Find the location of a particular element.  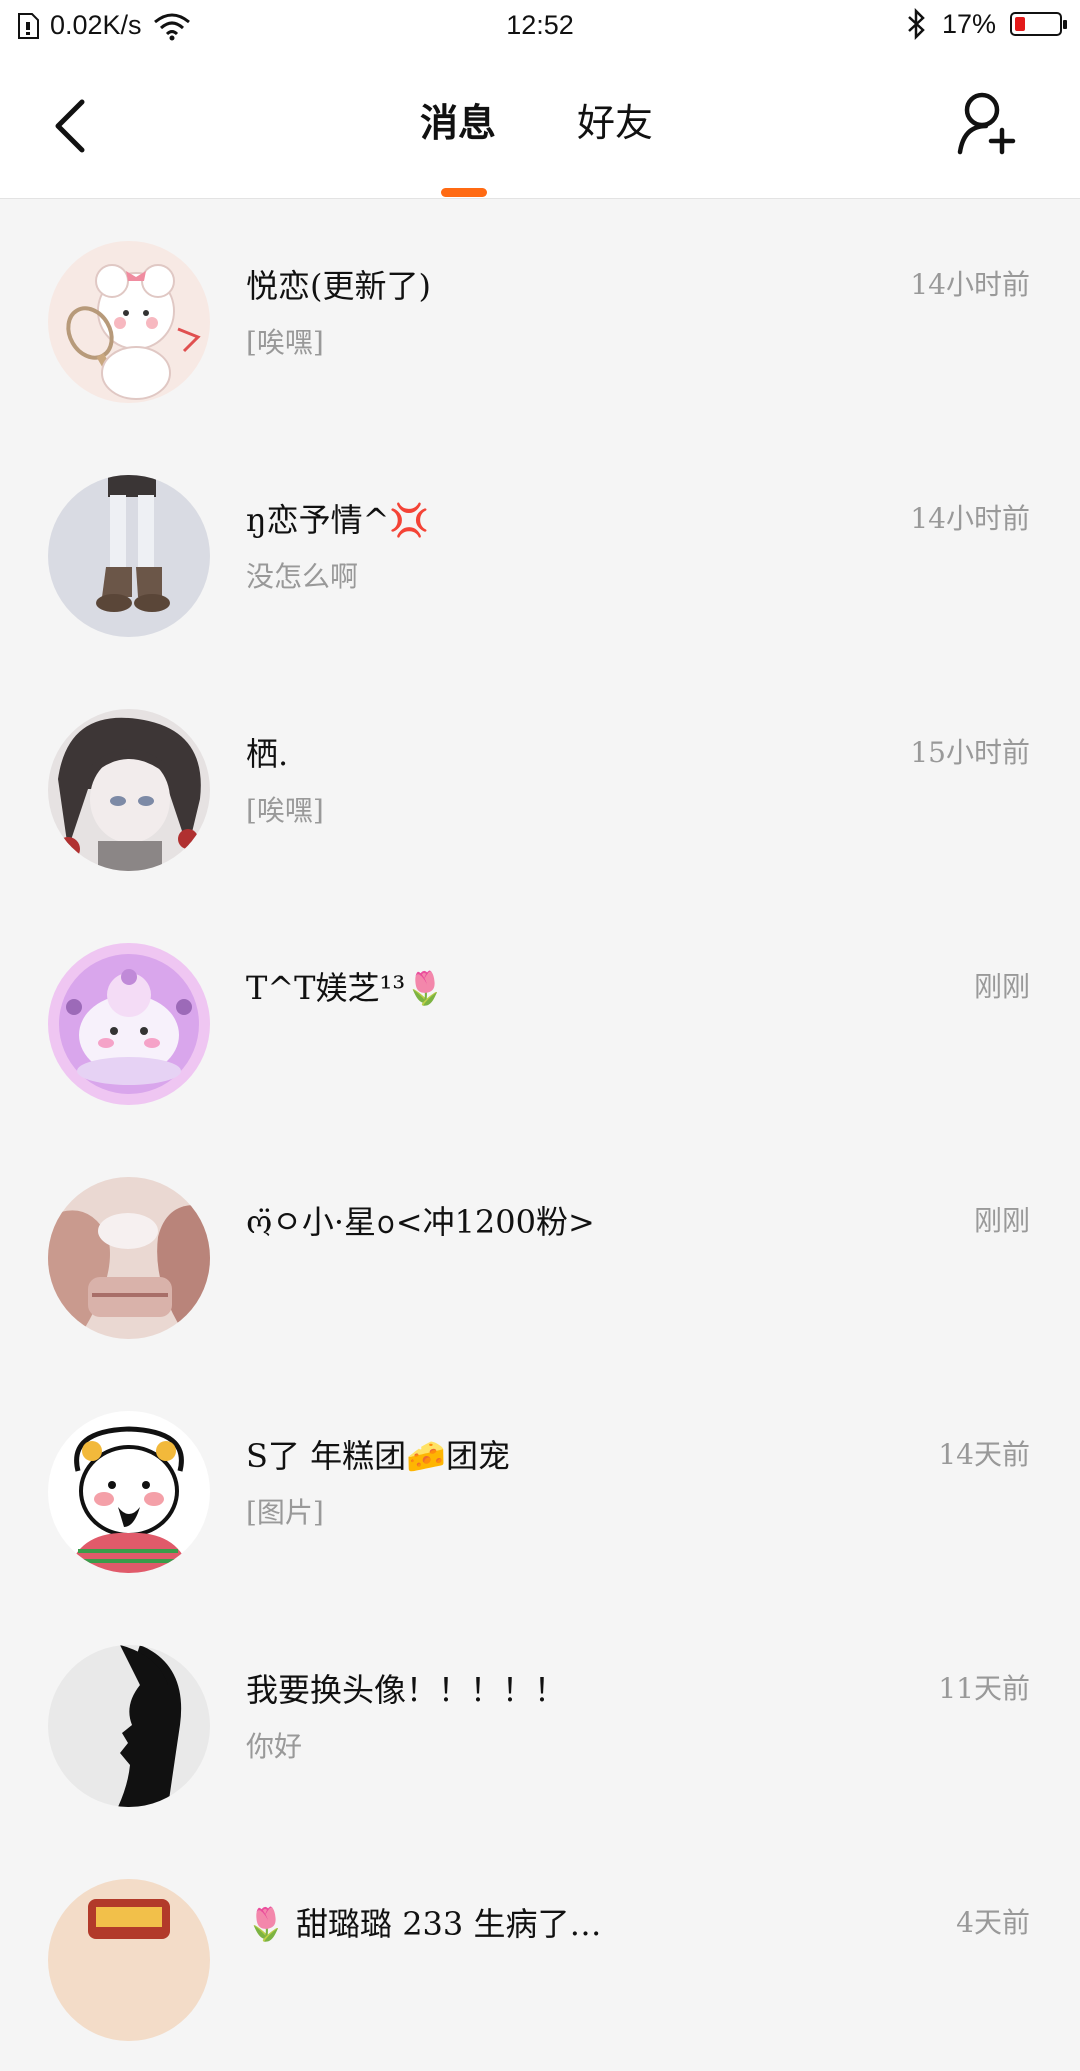

status-bar: 0.02K/s 12:52 17% is located at coordinates (540, 26).